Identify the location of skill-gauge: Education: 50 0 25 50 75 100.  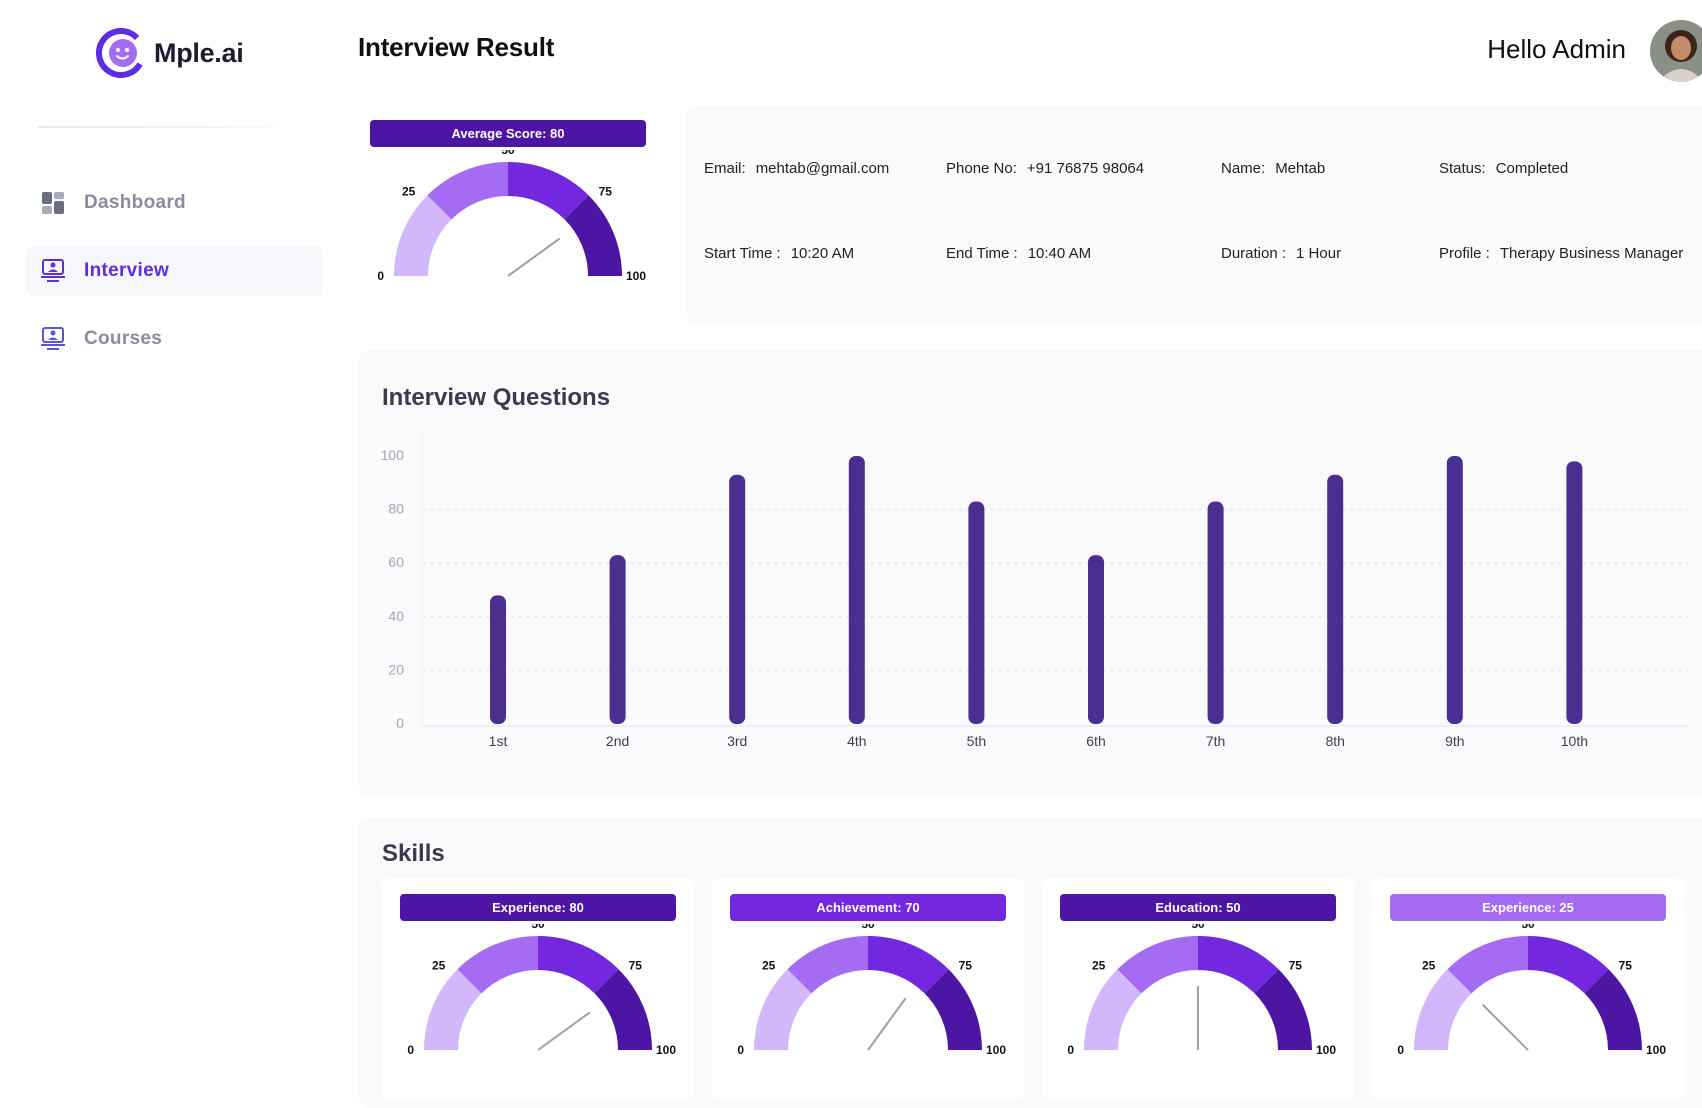
(1198, 989).